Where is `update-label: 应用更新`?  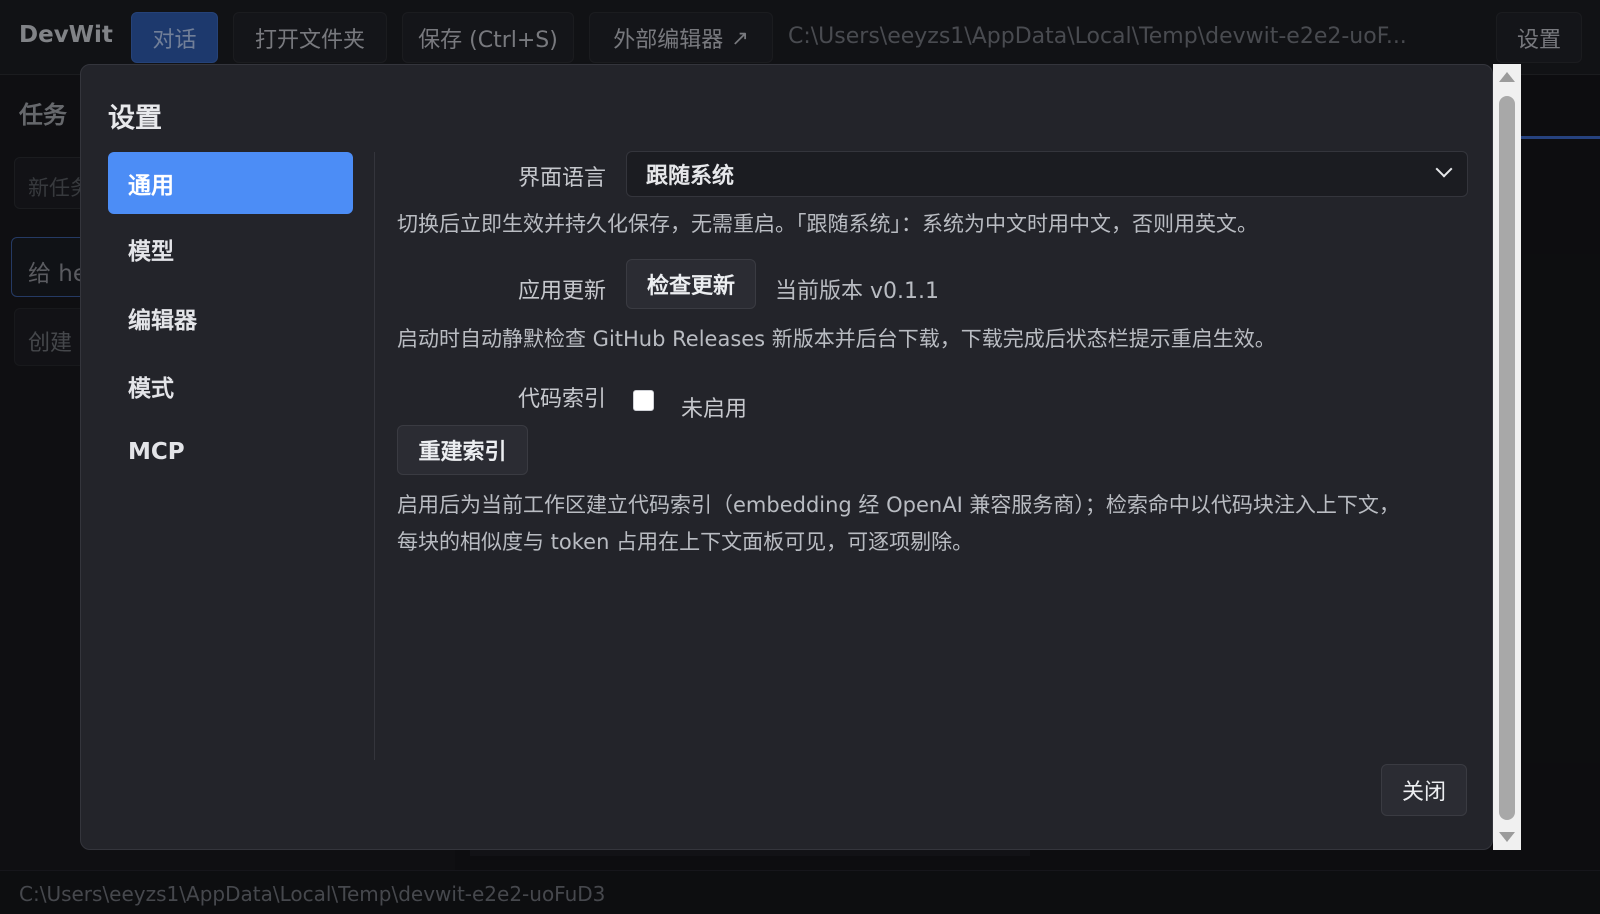
update-label: 应用更新 is located at coordinates (561, 291).